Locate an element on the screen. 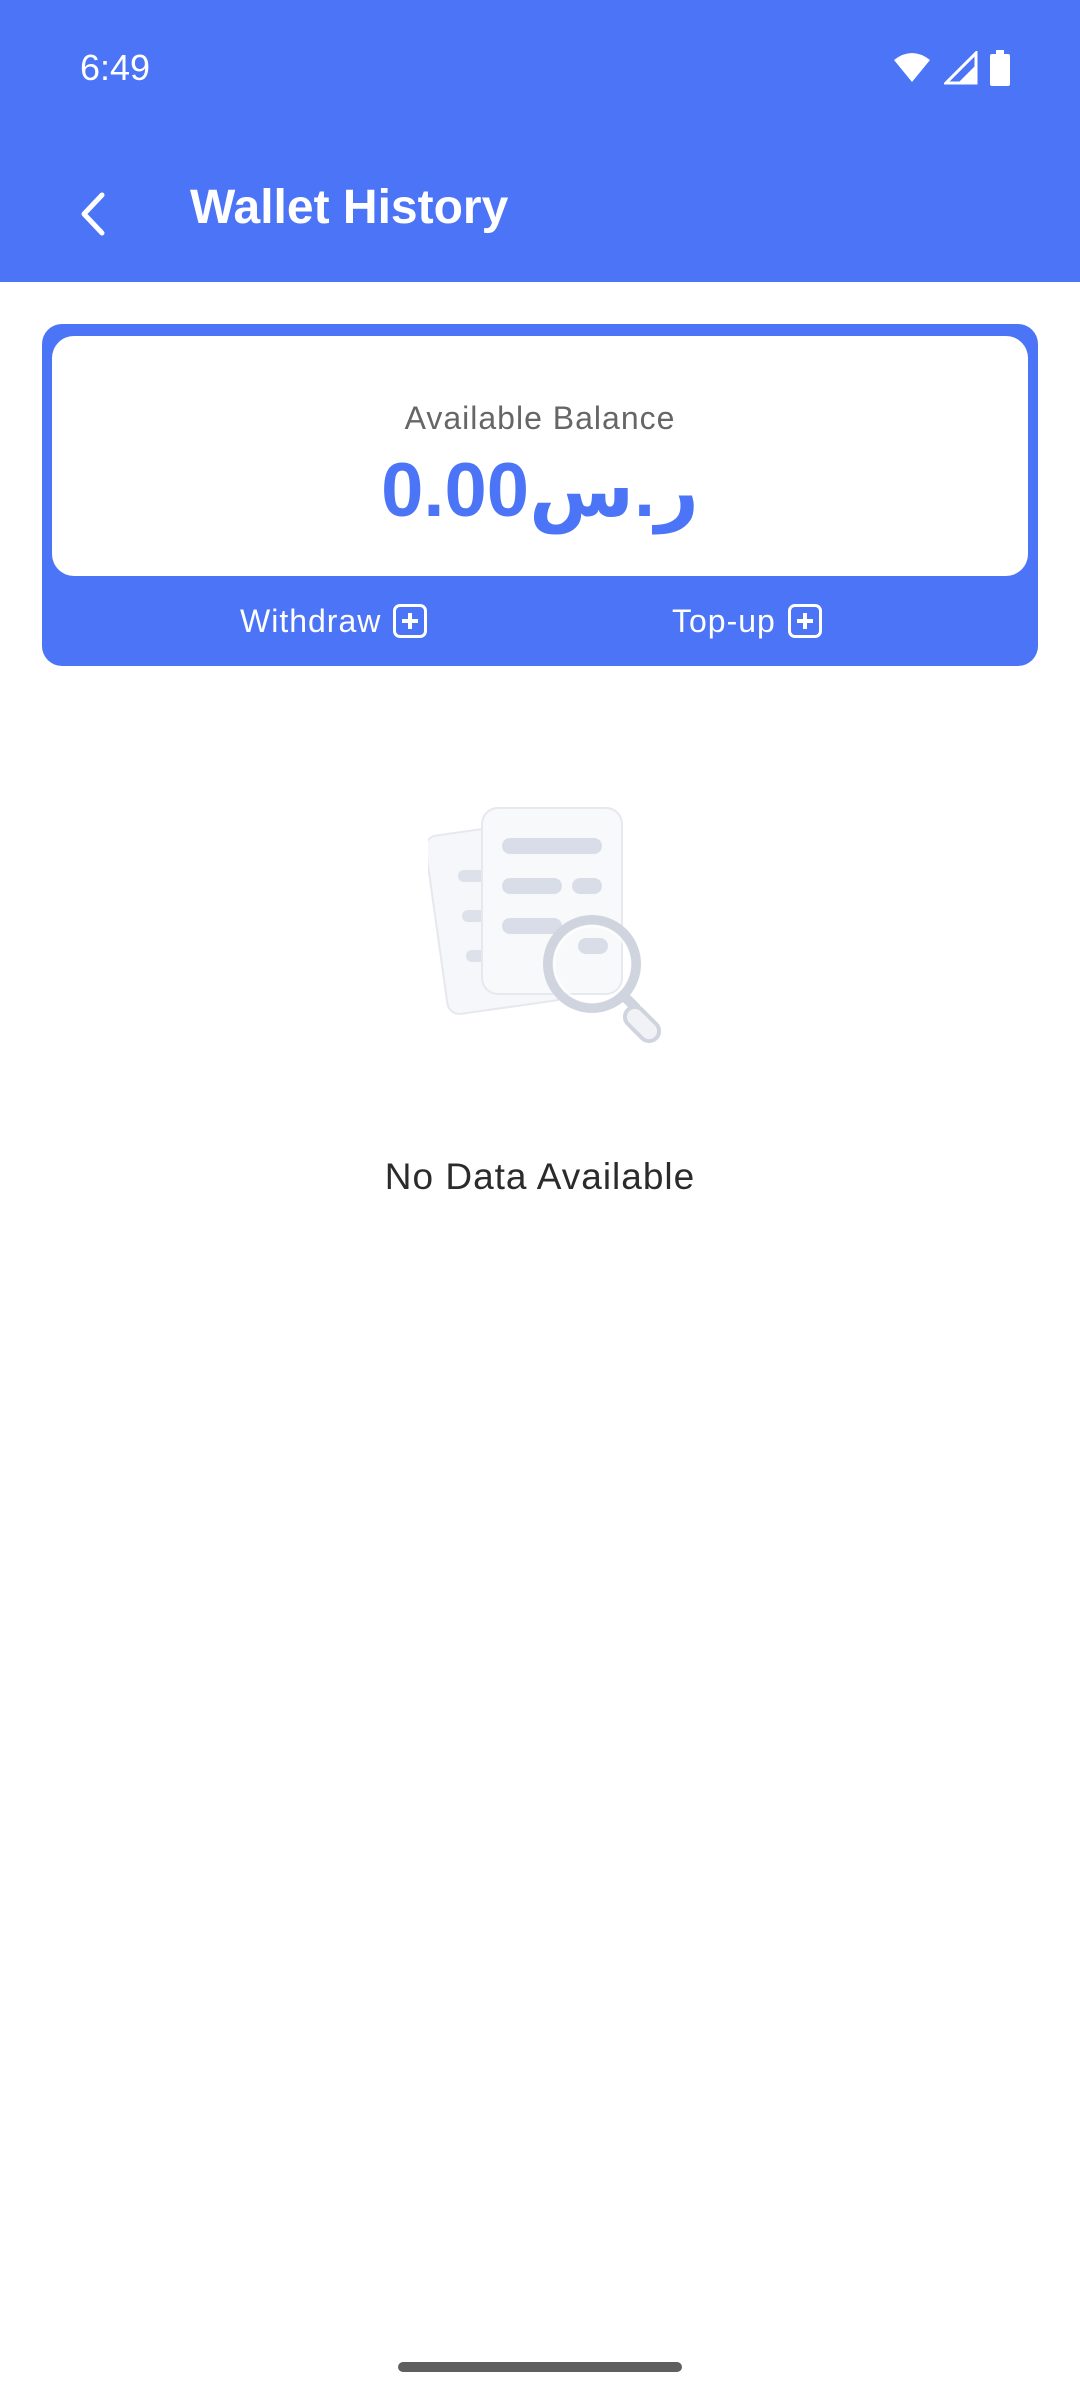 The width and height of the screenshot is (1080, 2400). documents-search-icon is located at coordinates (545, 925).